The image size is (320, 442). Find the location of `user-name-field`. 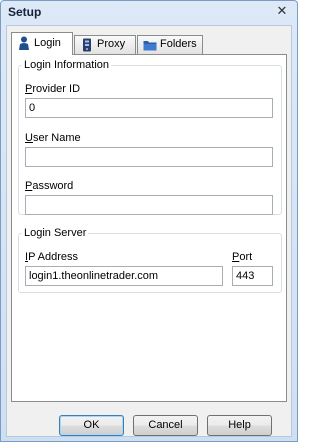

user-name-field is located at coordinates (149, 157).